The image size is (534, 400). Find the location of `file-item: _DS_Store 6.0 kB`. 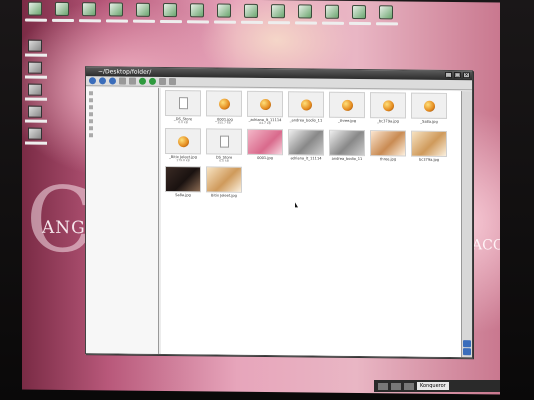

file-item: _DS_Store 6.0 kB is located at coordinates (183, 107).